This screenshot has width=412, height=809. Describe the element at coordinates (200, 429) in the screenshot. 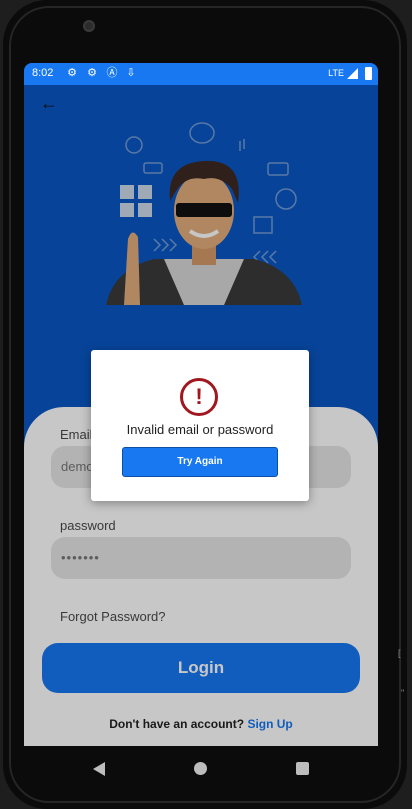

I see `dialog-message: Invalid email or password` at that location.